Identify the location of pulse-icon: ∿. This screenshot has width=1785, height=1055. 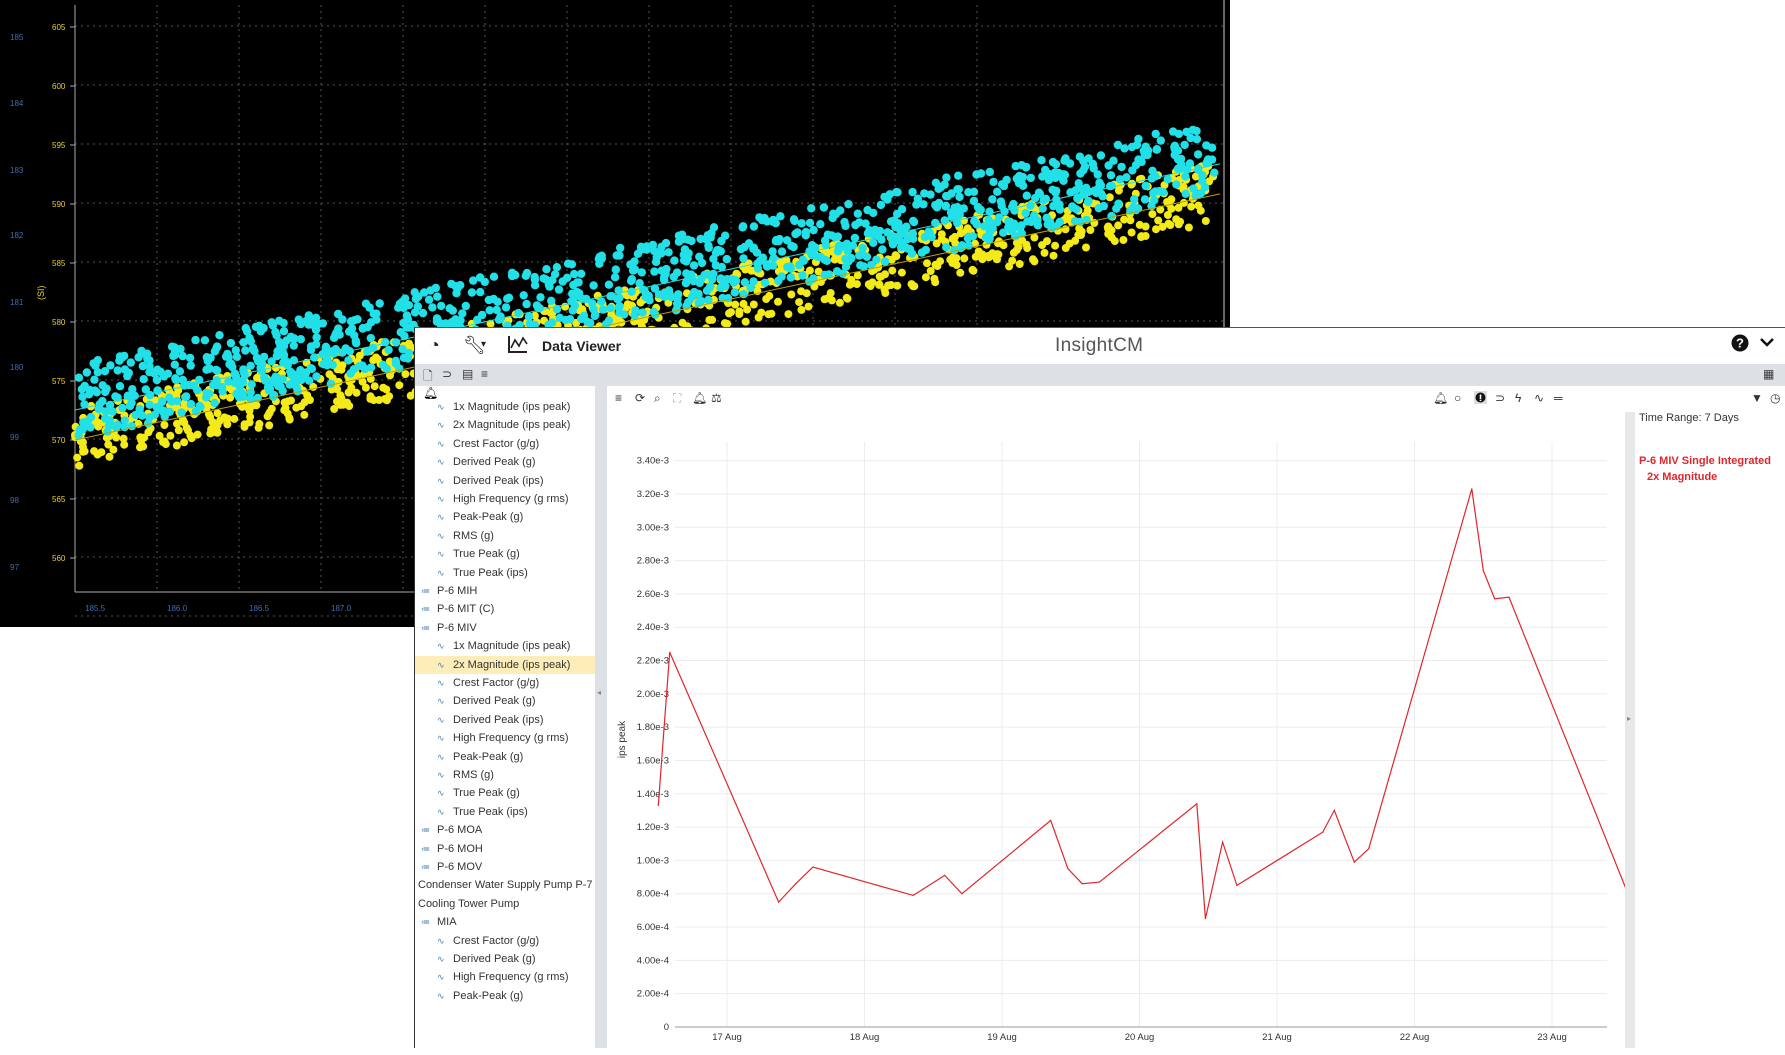
(1539, 398).